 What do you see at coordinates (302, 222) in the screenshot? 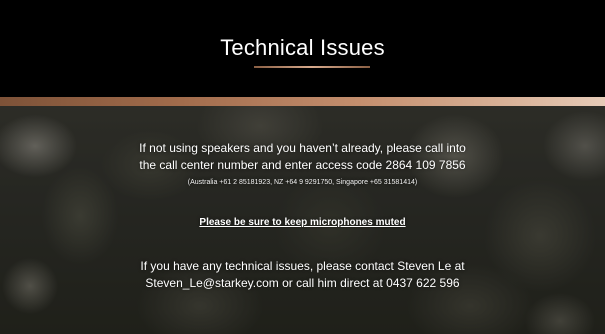
I see `mute-notice: Please be sure to keep microphones muted` at bounding box center [302, 222].